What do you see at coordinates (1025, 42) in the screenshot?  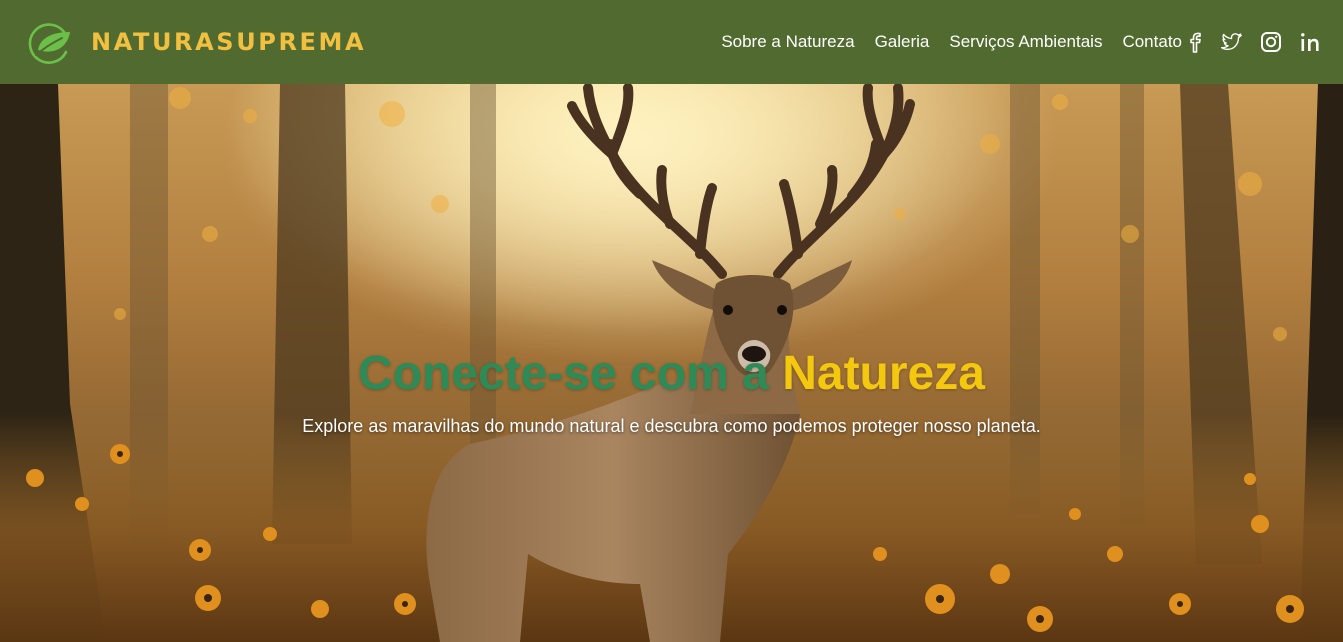 I see `nav-link-servicos-ambientais: Serviços Ambientais` at bounding box center [1025, 42].